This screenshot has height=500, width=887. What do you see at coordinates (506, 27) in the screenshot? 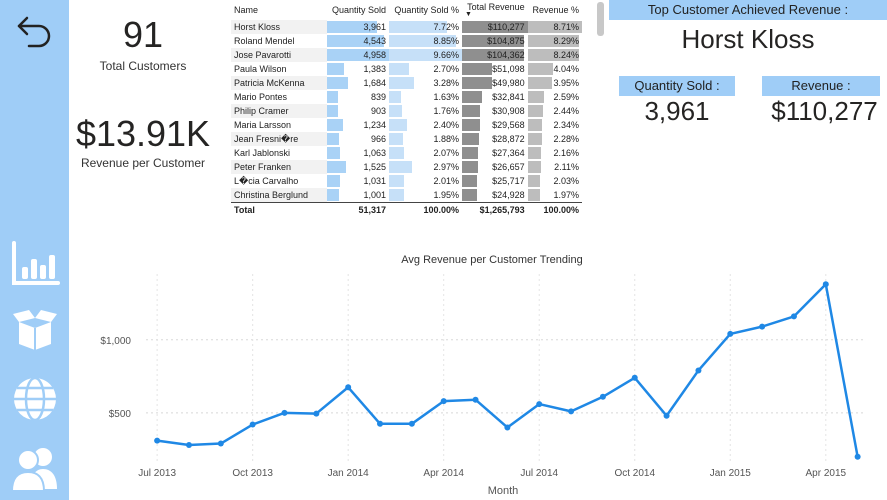
I see `cell-total-revenue-text: $110,277` at bounding box center [506, 27].